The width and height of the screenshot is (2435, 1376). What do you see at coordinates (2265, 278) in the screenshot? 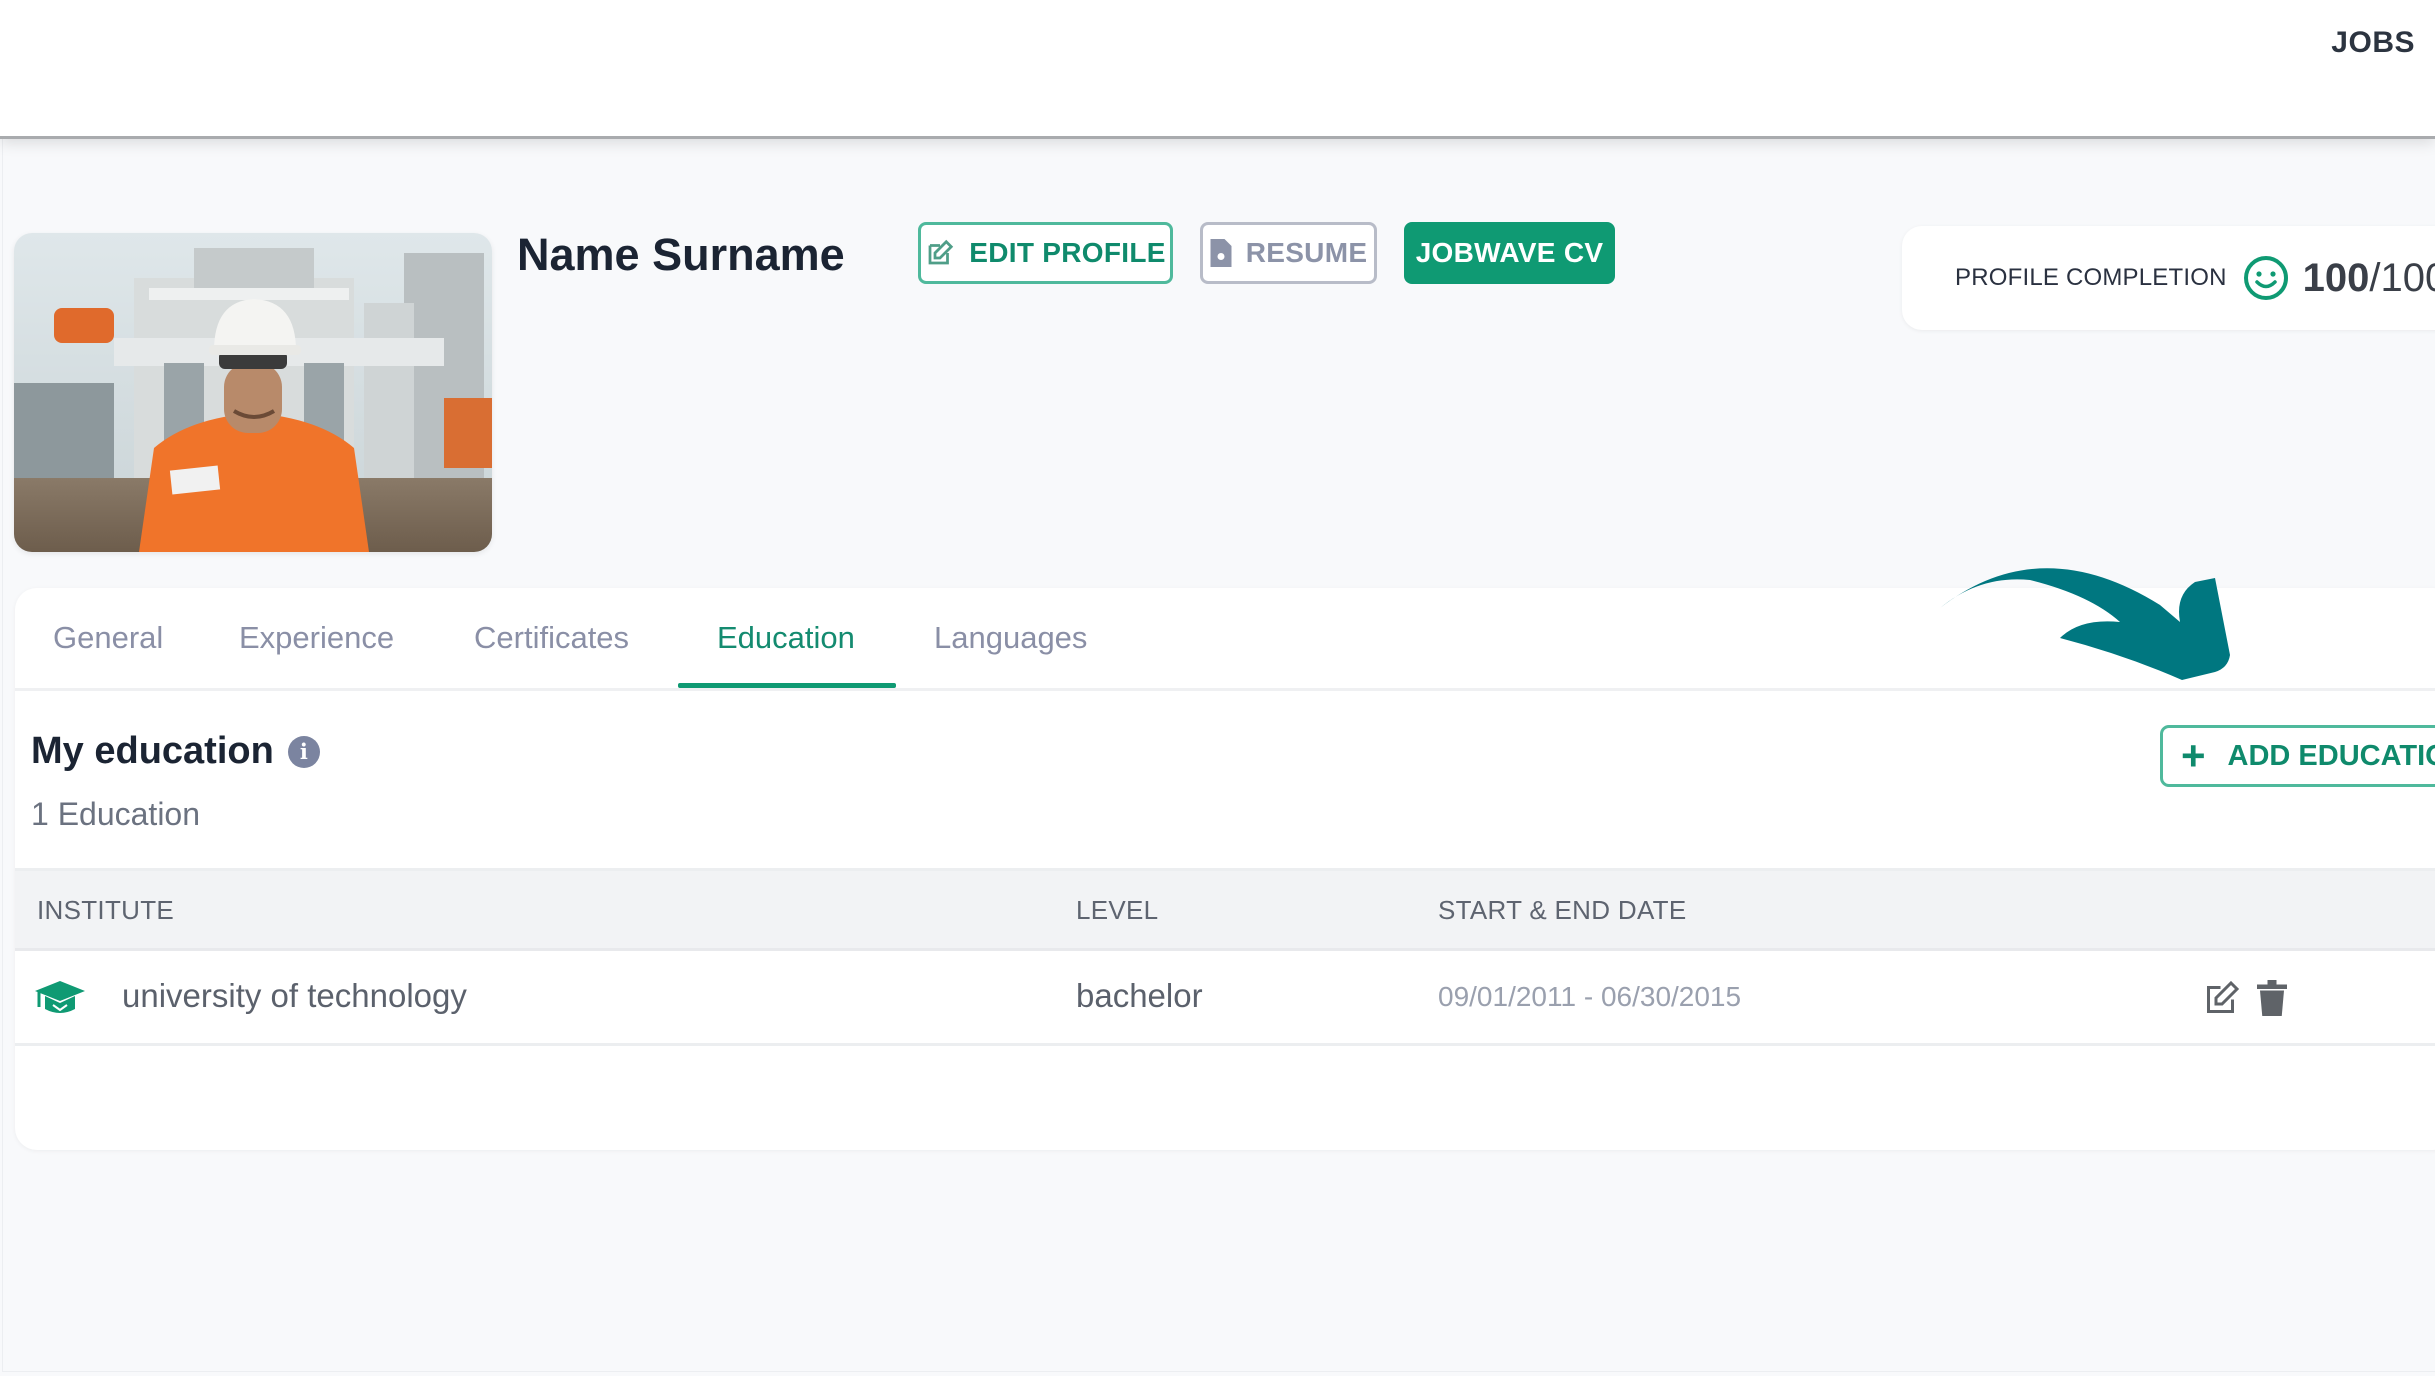
I see `smile-icon` at bounding box center [2265, 278].